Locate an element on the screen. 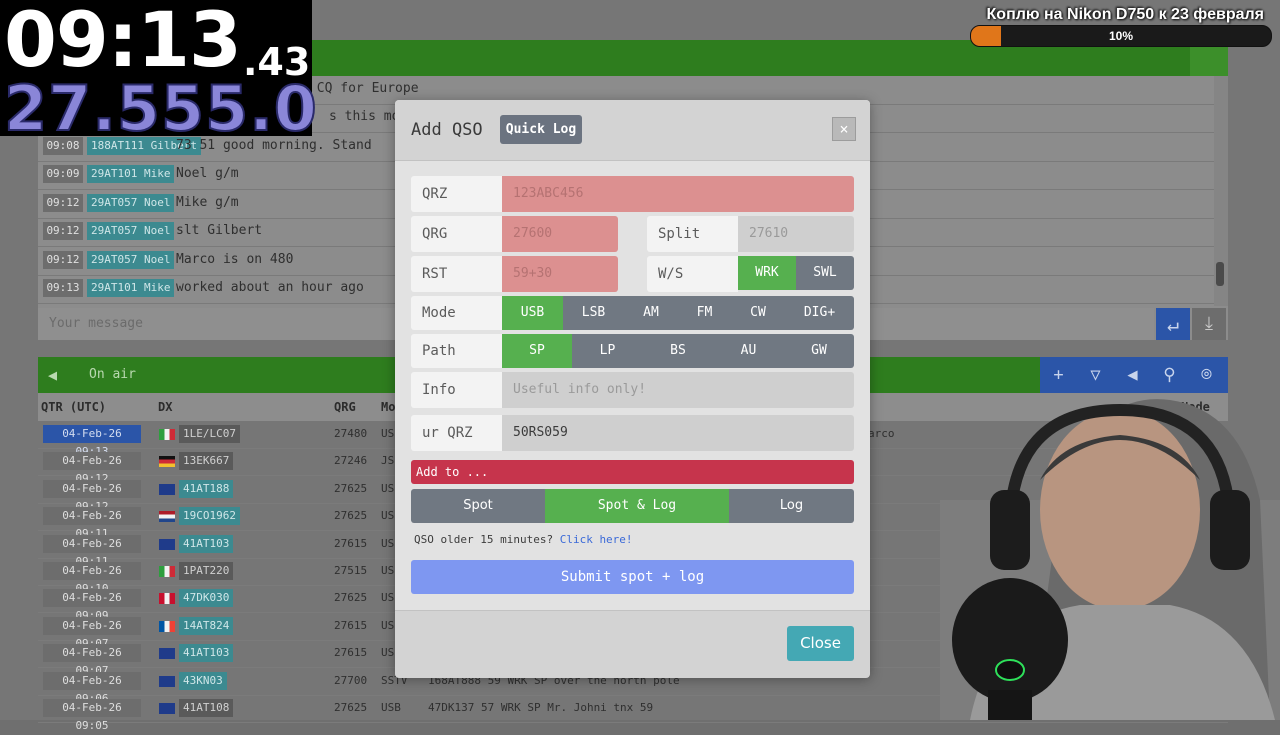 The height and width of the screenshot is (735, 1280). path-label: Path is located at coordinates (456, 351).